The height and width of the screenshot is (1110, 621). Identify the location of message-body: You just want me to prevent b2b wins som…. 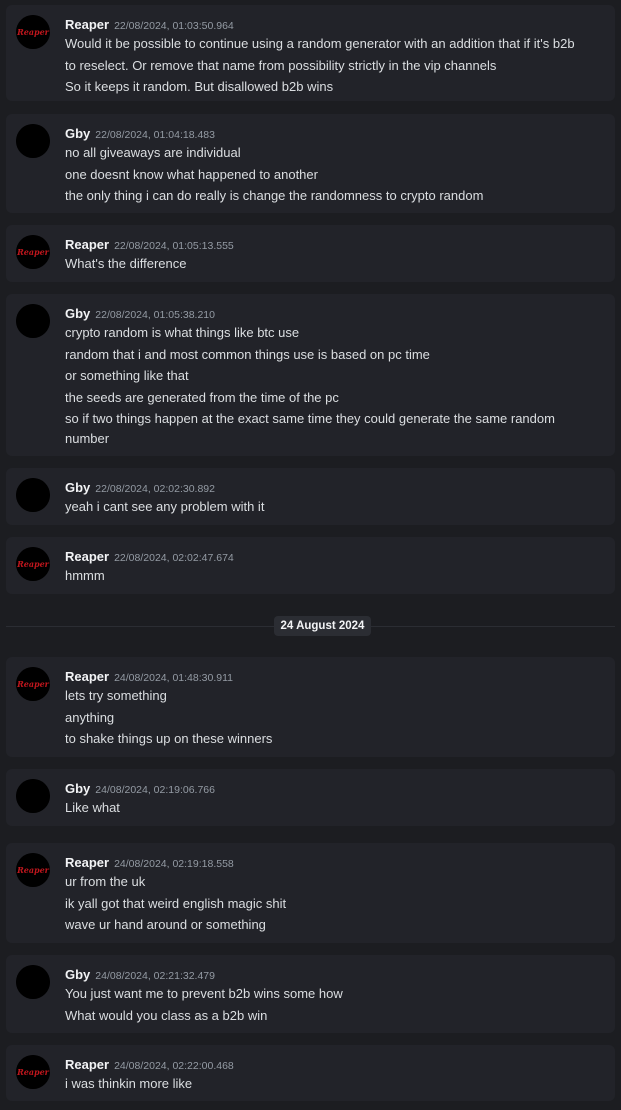
(333, 1004).